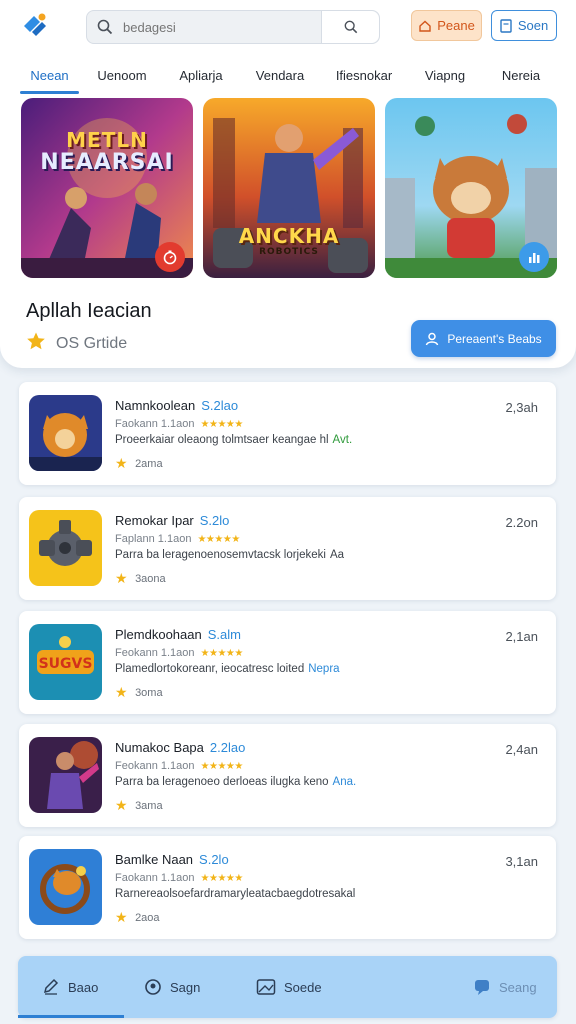  Describe the element at coordinates (456, 25) in the screenshot. I see `orange-button-label: Peane` at that location.